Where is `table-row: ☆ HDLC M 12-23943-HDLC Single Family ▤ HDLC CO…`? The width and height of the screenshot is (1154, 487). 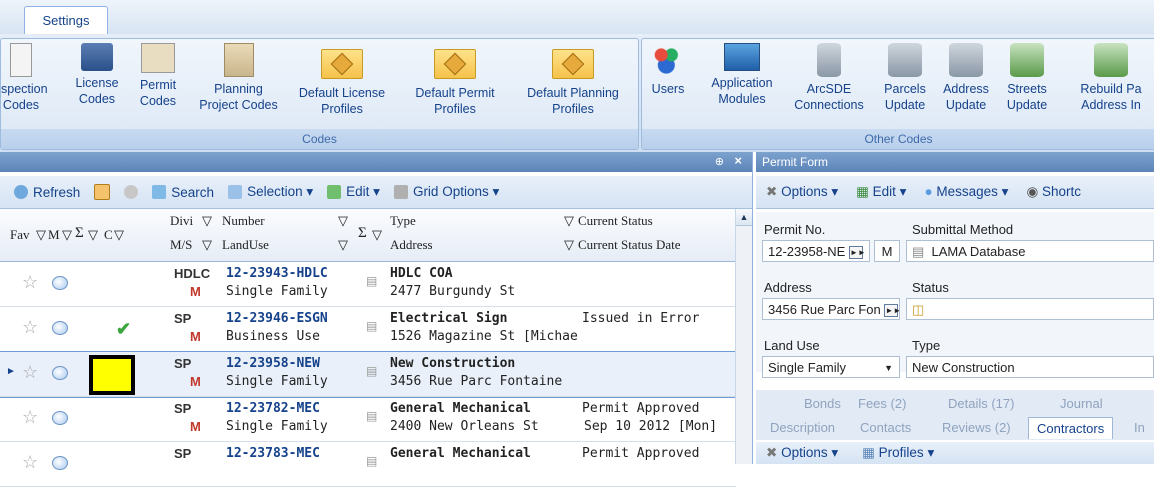 table-row: ☆ HDLC M 12-23943-HDLC Single Family ▤ HDLC CO… is located at coordinates (368, 284).